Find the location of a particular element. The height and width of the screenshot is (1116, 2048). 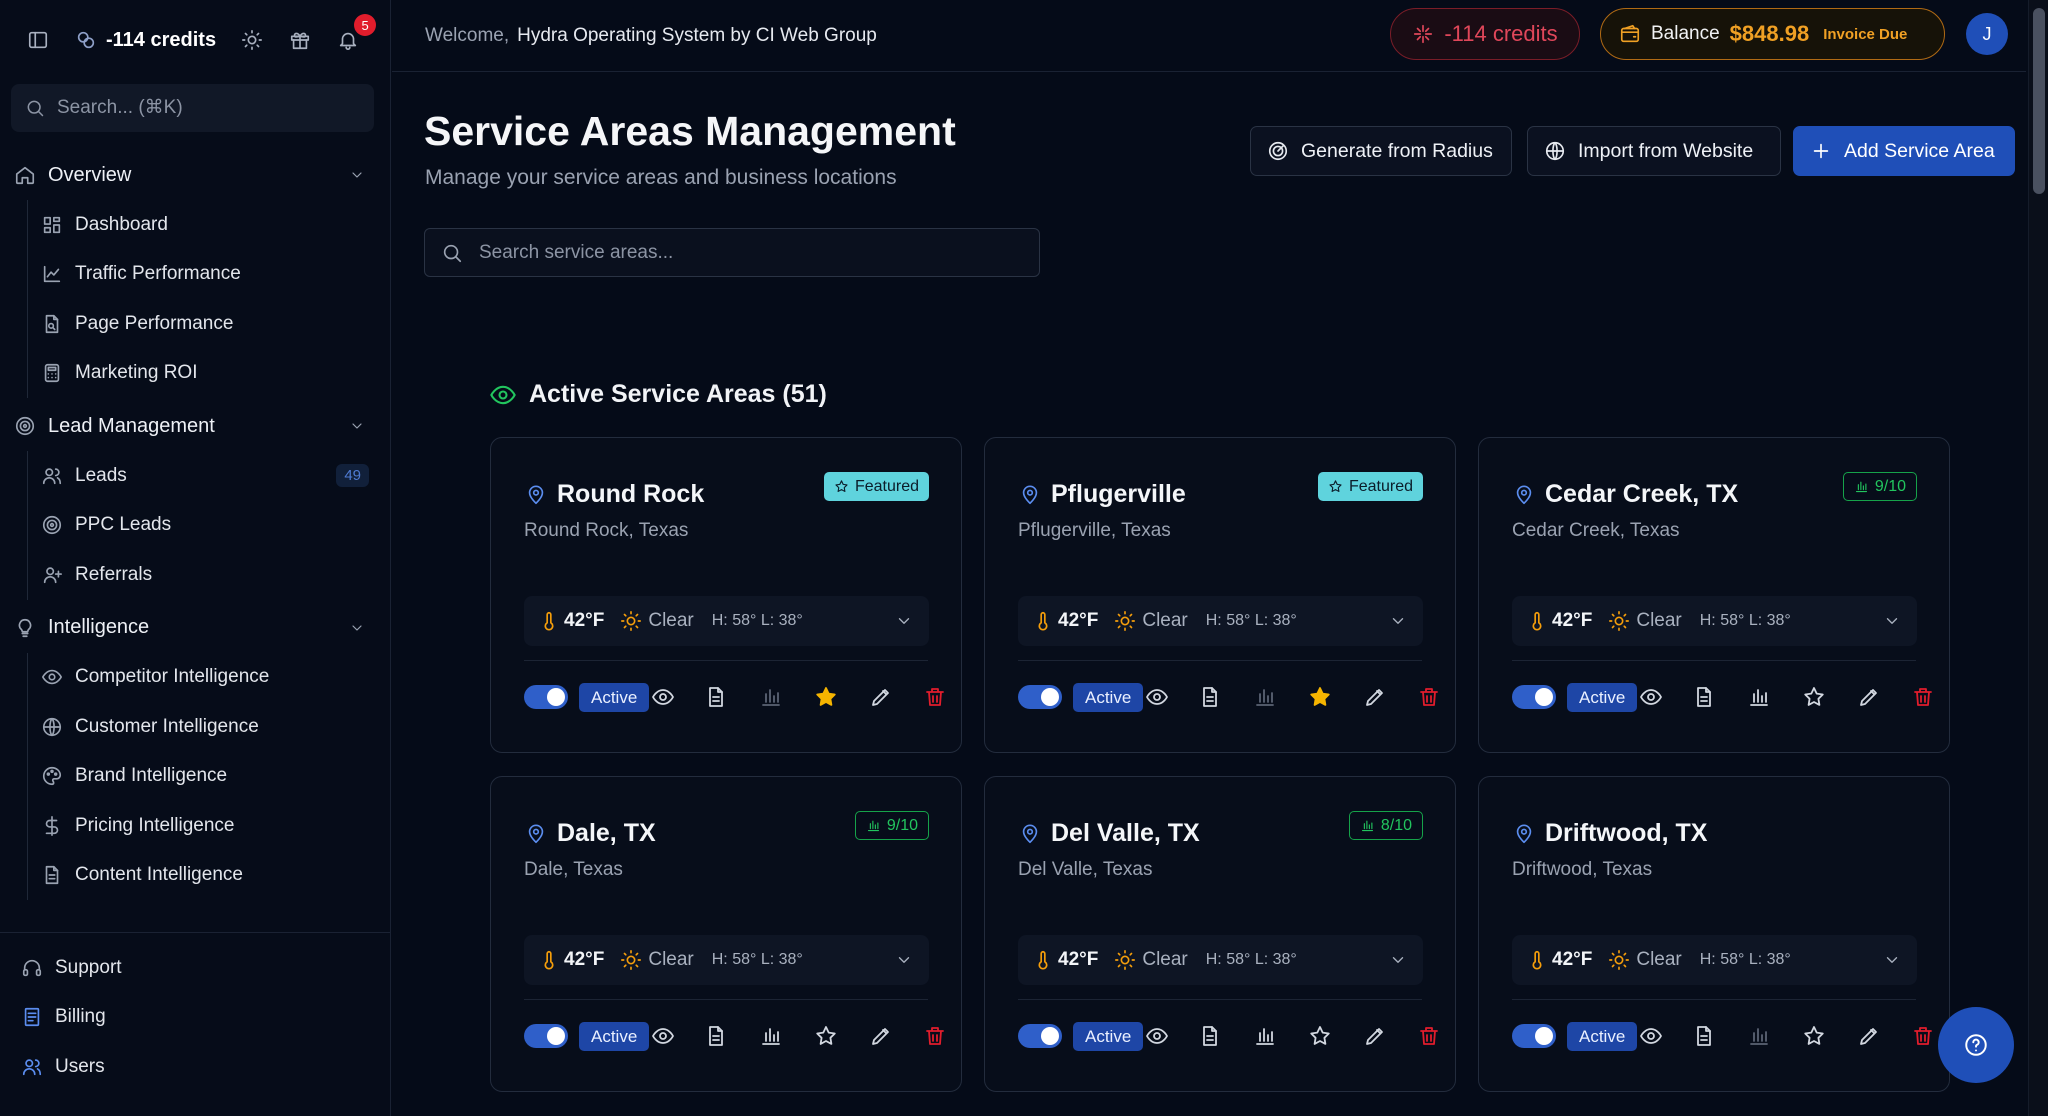

import-from-website-button: Import from Website is located at coordinates (1654, 151).